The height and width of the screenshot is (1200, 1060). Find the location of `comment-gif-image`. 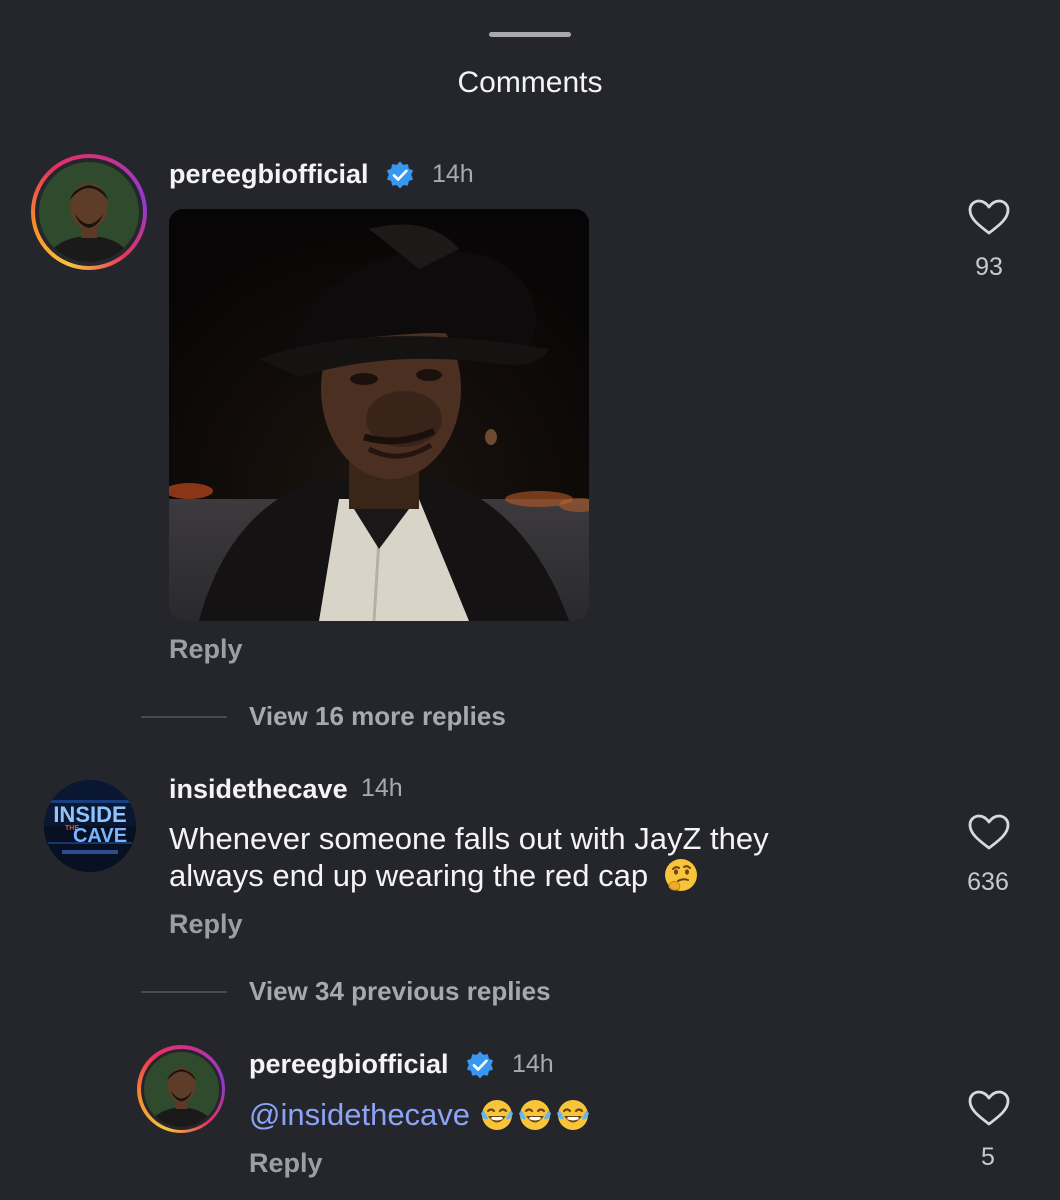

comment-gif-image is located at coordinates (379, 415).